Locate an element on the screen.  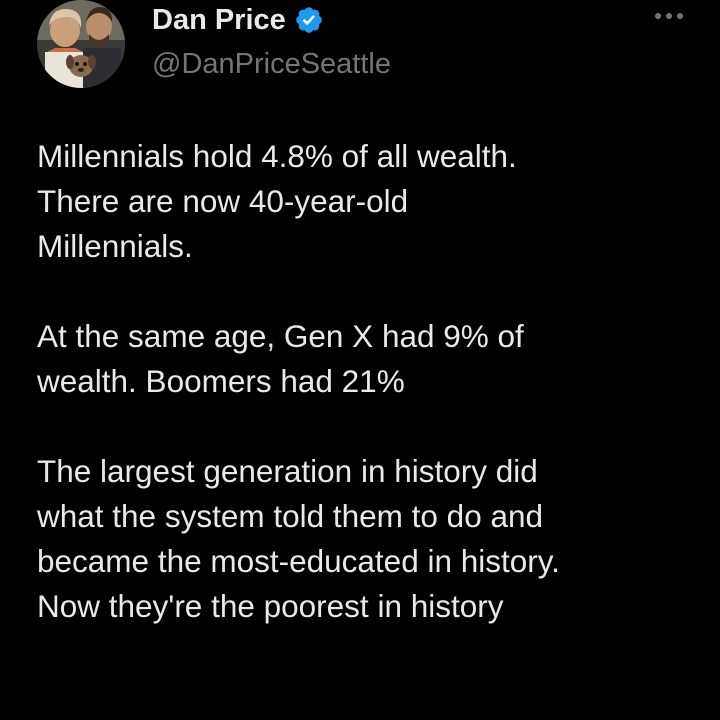
tweet-line: what the system told them to do and is located at coordinates (290, 516).